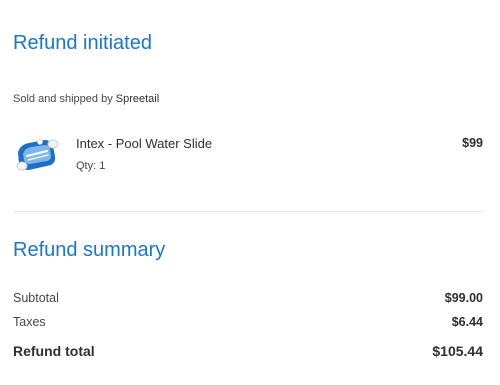  What do you see at coordinates (29, 322) in the screenshot?
I see `taxes-label: Taxes` at bounding box center [29, 322].